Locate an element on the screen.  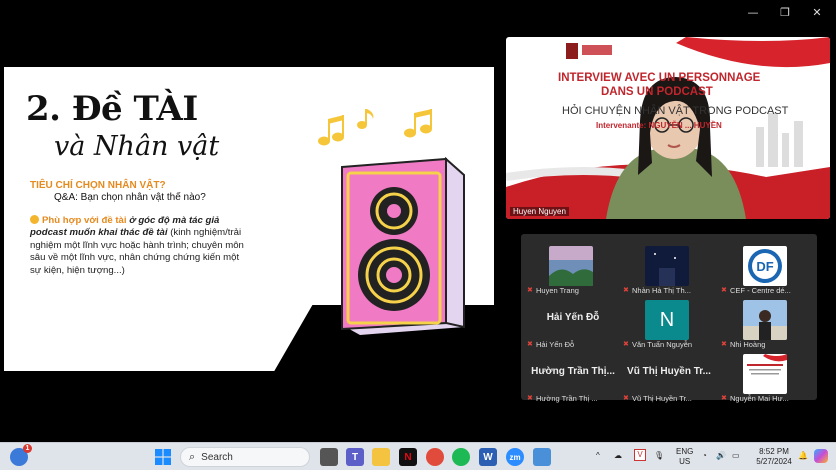
video-slide-title2: DANS UN PODCAST is located at coordinates (657, 92).